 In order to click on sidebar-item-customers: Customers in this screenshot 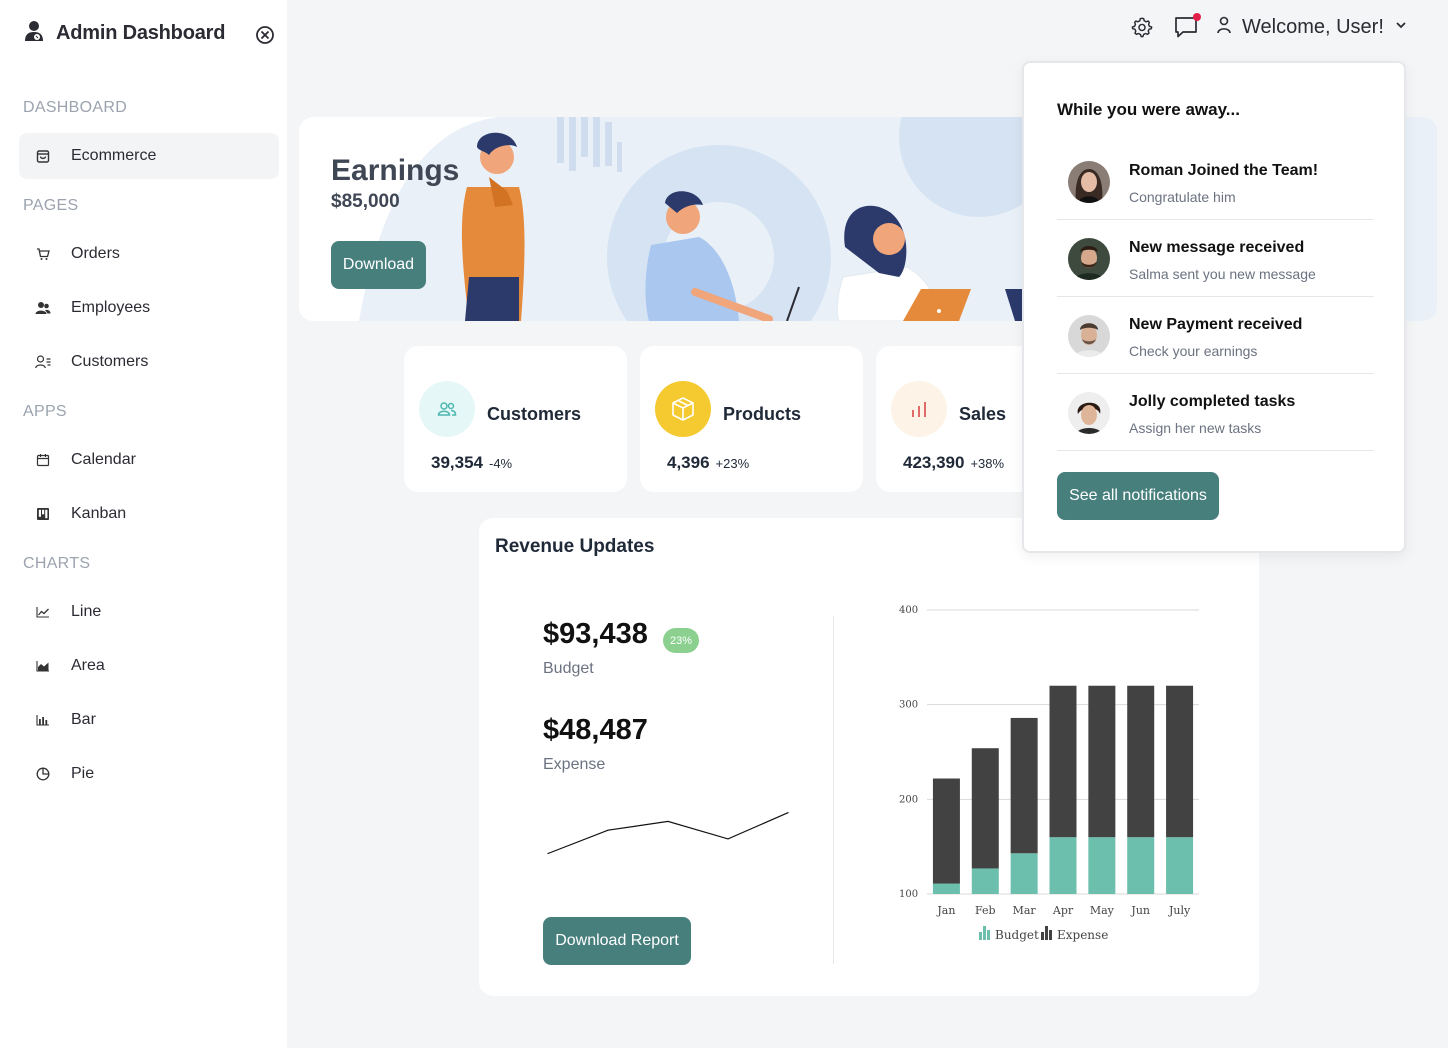, I will do `click(149, 362)`.